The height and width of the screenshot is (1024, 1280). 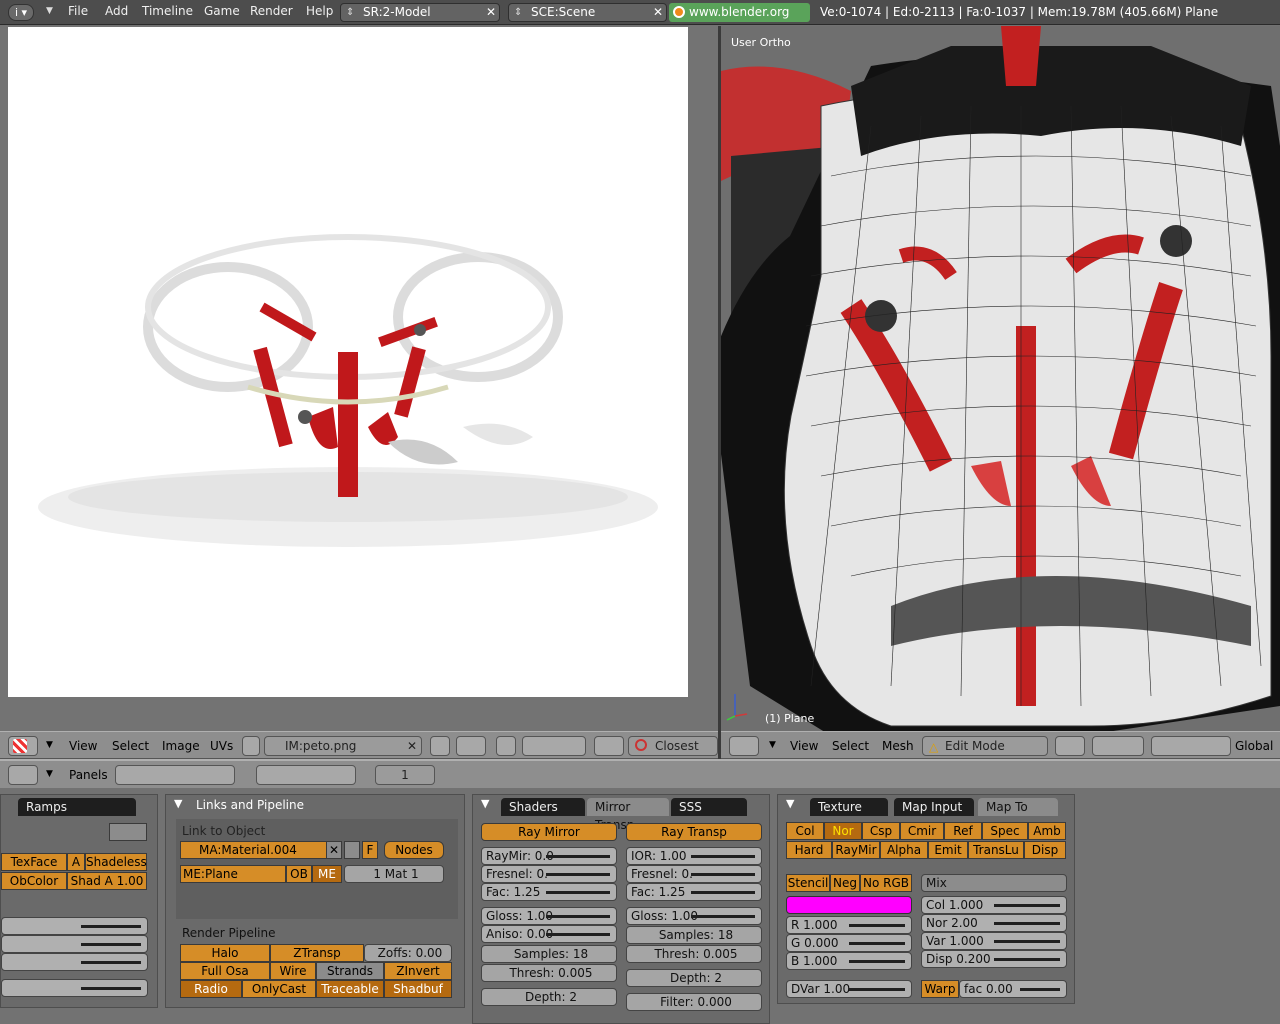 What do you see at coordinates (77, 807) in the screenshot?
I see `tab-ramps: Ramps` at bounding box center [77, 807].